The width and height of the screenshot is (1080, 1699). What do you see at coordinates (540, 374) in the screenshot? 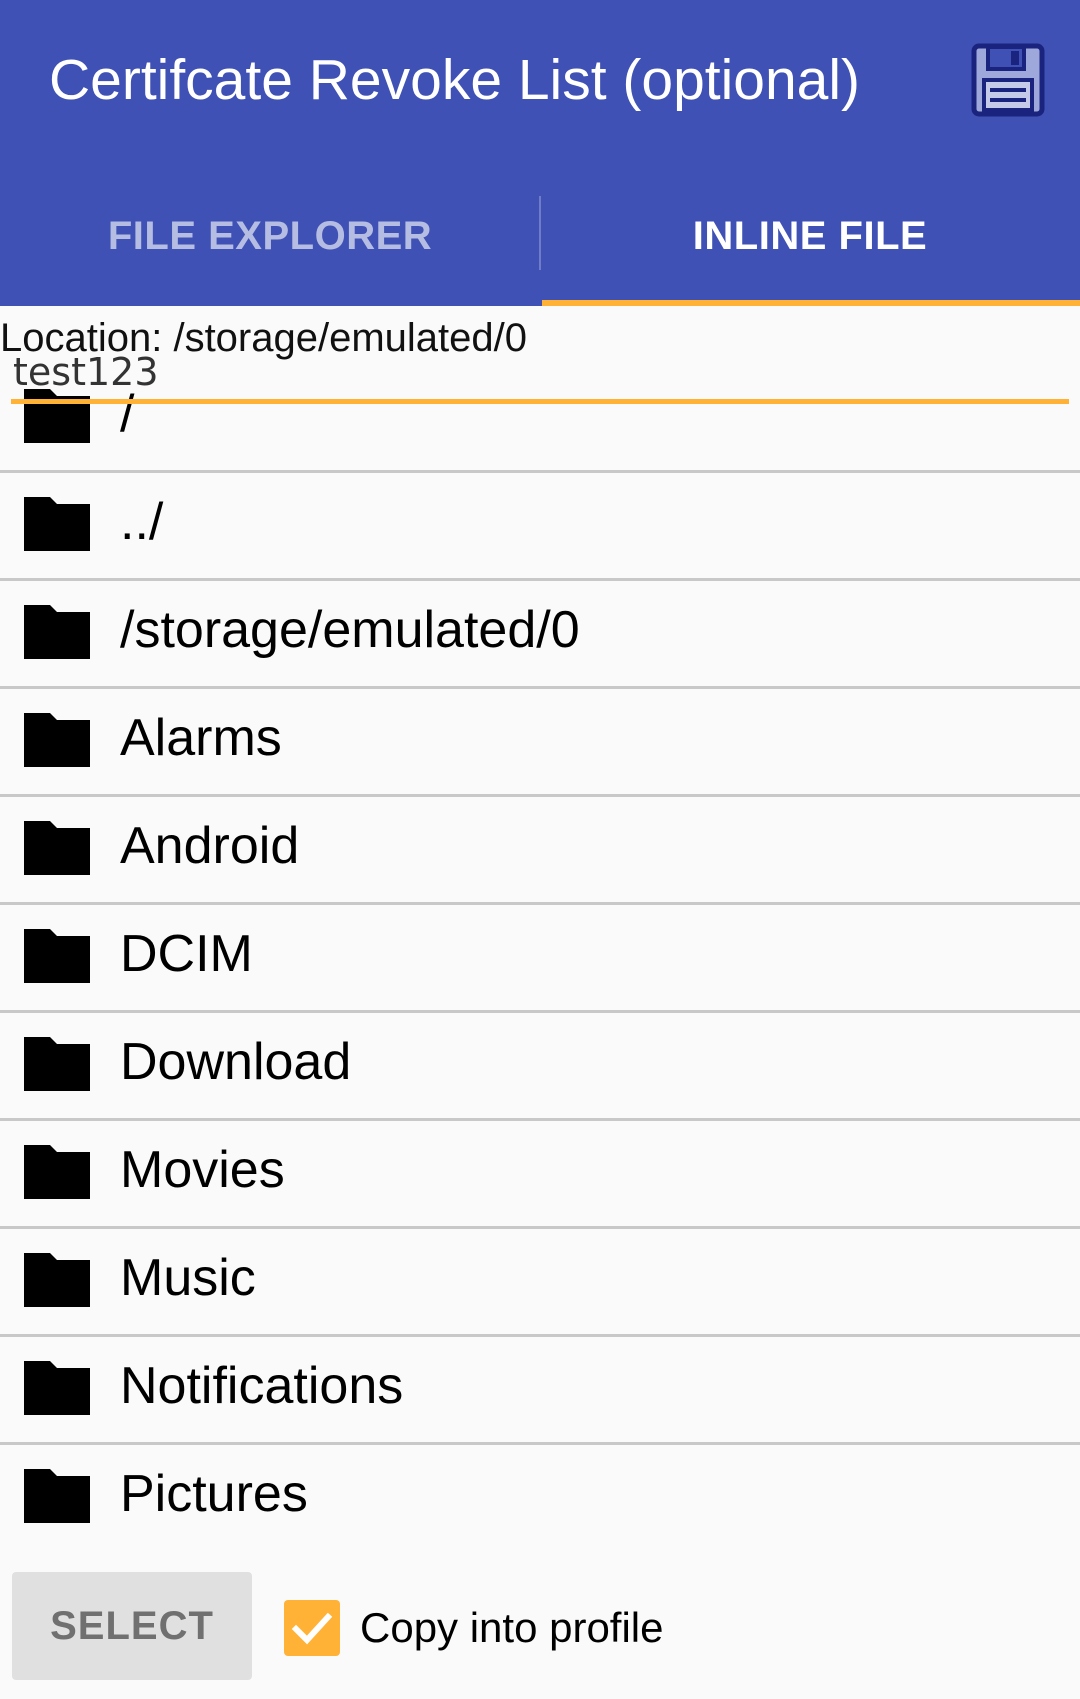
I see `inline-file-input` at bounding box center [540, 374].